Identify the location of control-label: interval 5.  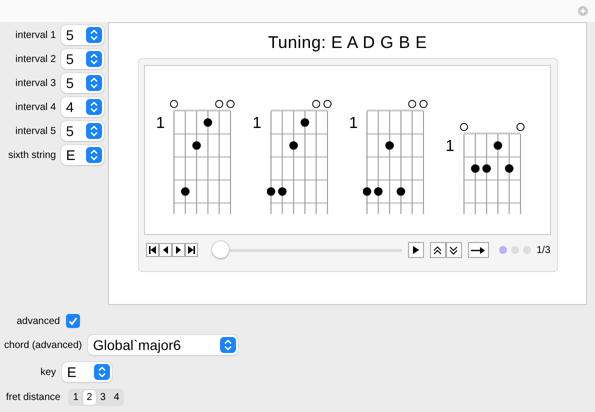
(35, 131).